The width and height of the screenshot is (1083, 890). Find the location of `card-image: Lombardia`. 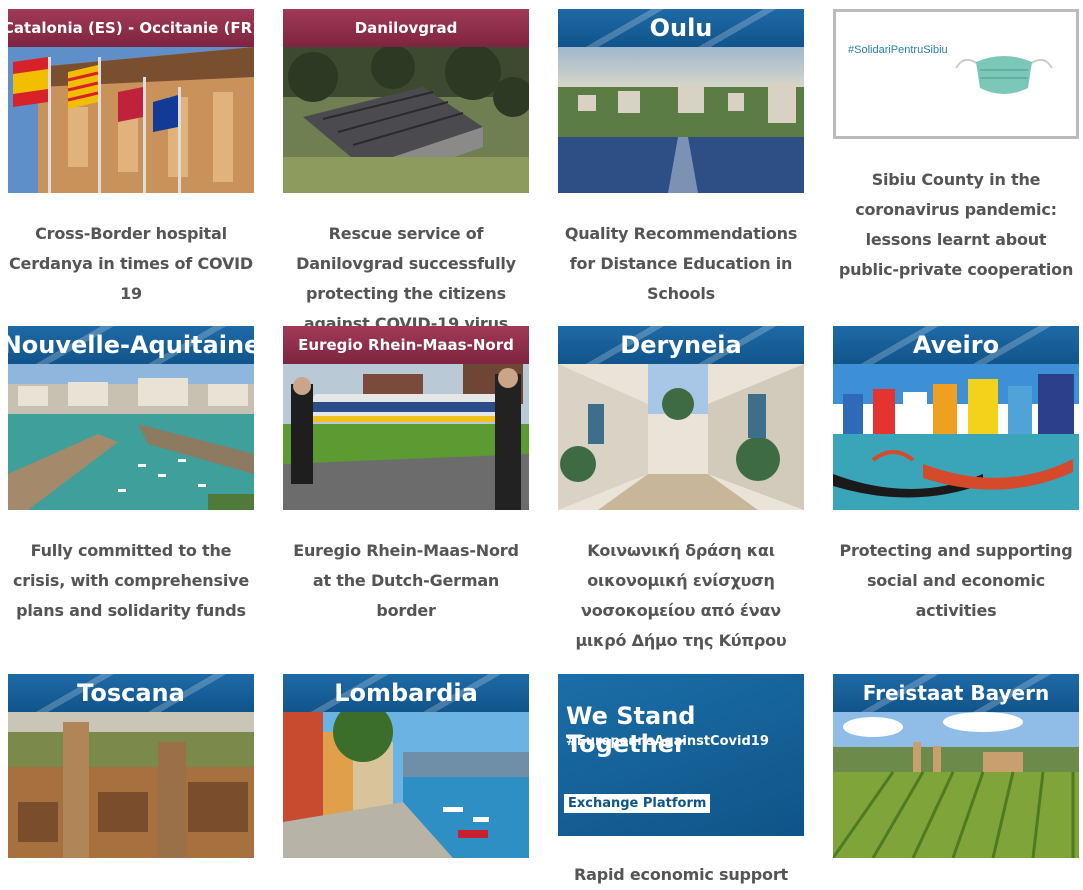

card-image: Lombardia is located at coordinates (406, 766).